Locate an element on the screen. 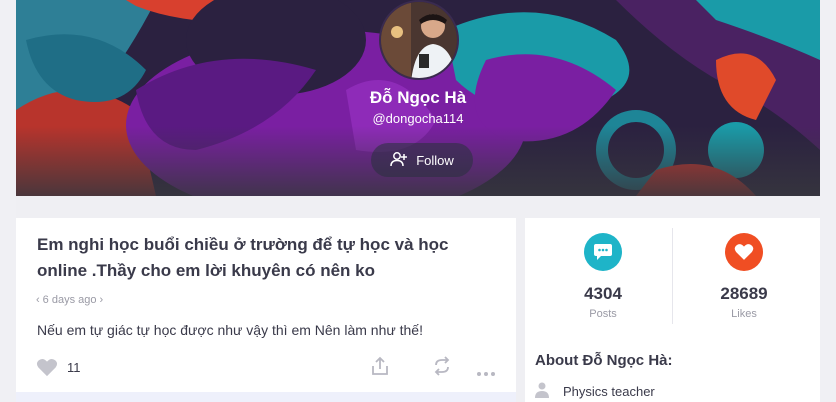 This screenshot has width=836, height=402. more-dots-icon is located at coordinates (486, 373).